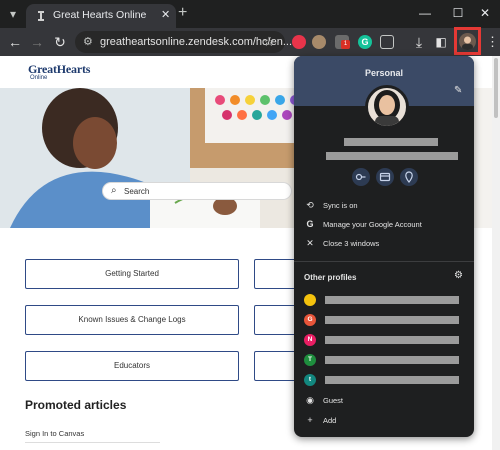 This screenshot has width=500, height=450. I want to click on extensions-puzzle-icon, so click(387, 42).